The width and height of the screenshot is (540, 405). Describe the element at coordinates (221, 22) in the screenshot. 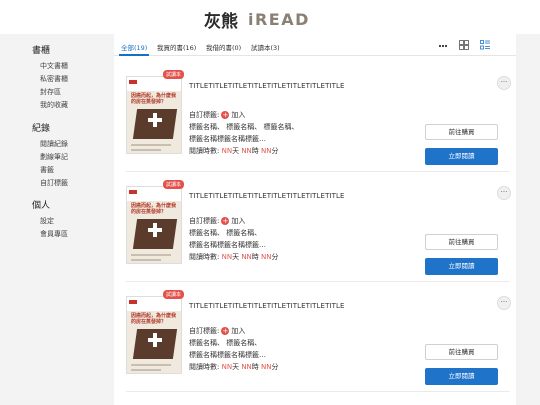

I see `logo-chinese-text: 灰熊` at that location.